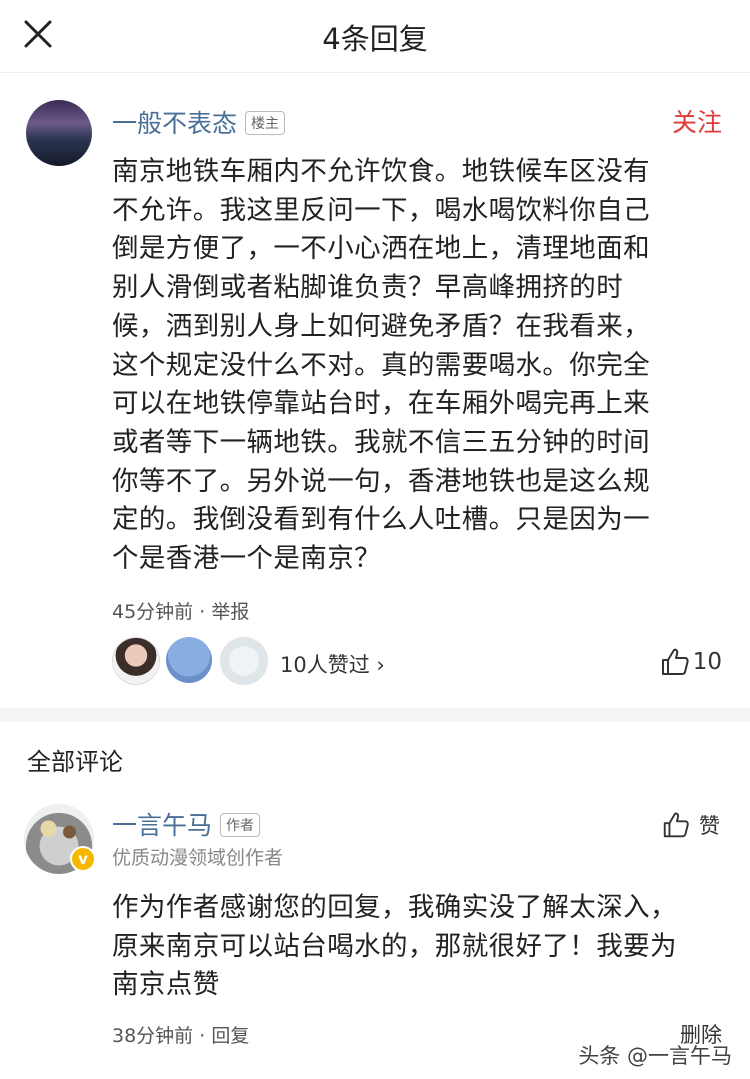 The width and height of the screenshot is (750, 1079). I want to click on comment-meta: 45分钟前 · 举报, so click(180, 610).